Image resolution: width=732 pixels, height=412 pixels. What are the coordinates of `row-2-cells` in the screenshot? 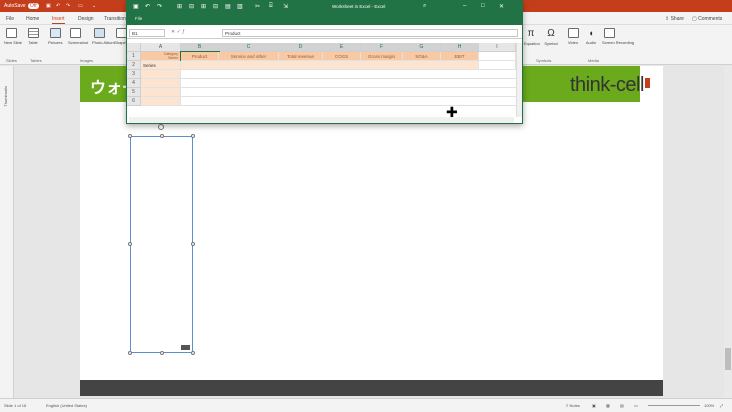 It's located at (330, 65).